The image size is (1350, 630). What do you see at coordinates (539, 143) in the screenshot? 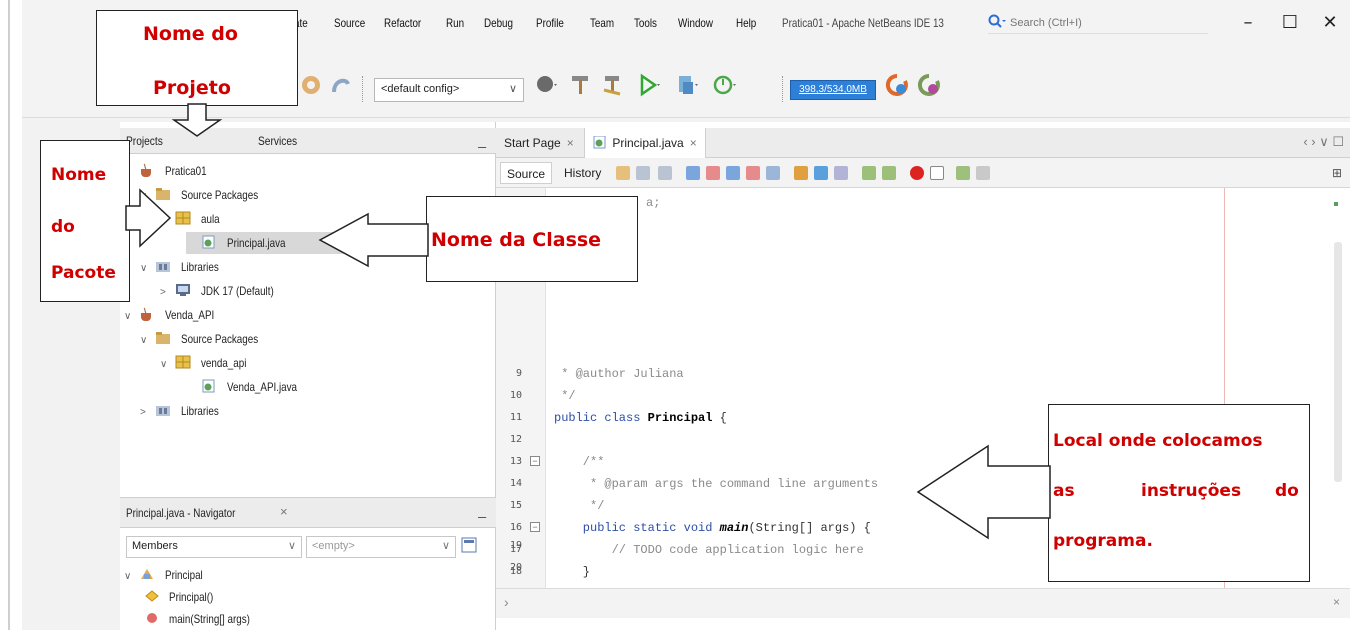
I see `tab-start-page: Start Page ×` at bounding box center [539, 143].